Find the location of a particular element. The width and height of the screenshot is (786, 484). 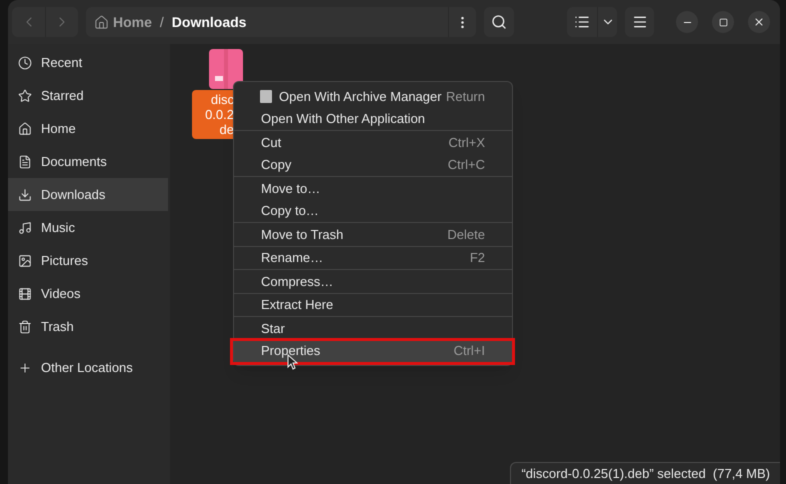

music-note-icon is located at coordinates (25, 227).